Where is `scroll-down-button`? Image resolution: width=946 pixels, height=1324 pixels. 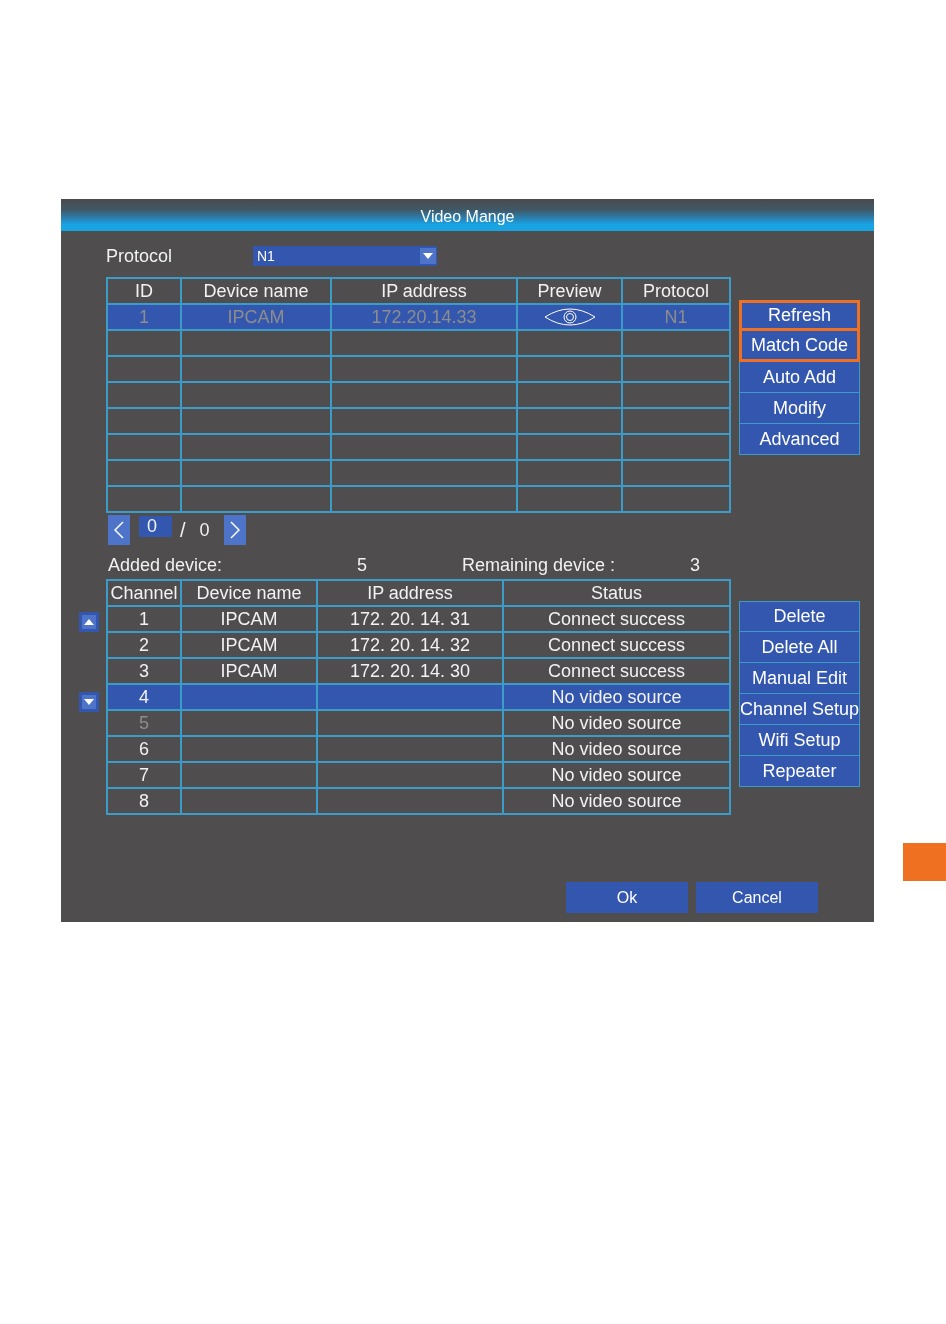
scroll-down-button is located at coordinates (89, 702).